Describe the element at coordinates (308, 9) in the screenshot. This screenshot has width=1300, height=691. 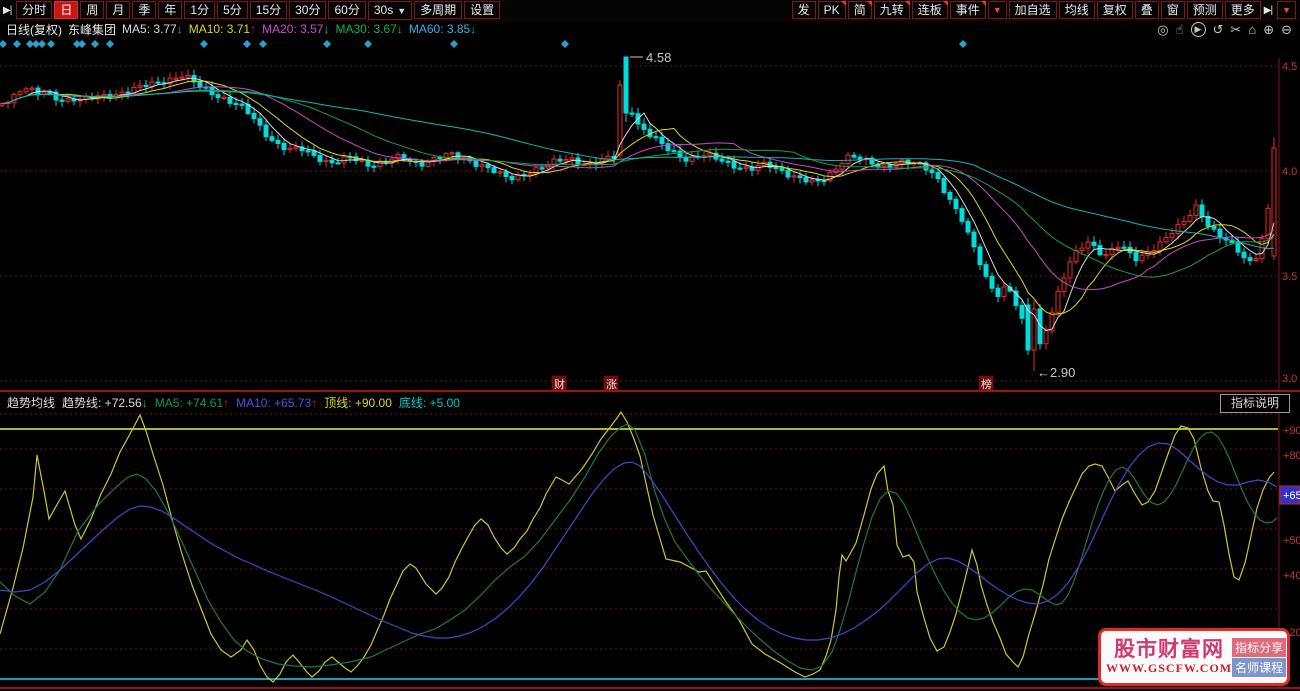
I see `period-tab-30分: 30分` at that location.